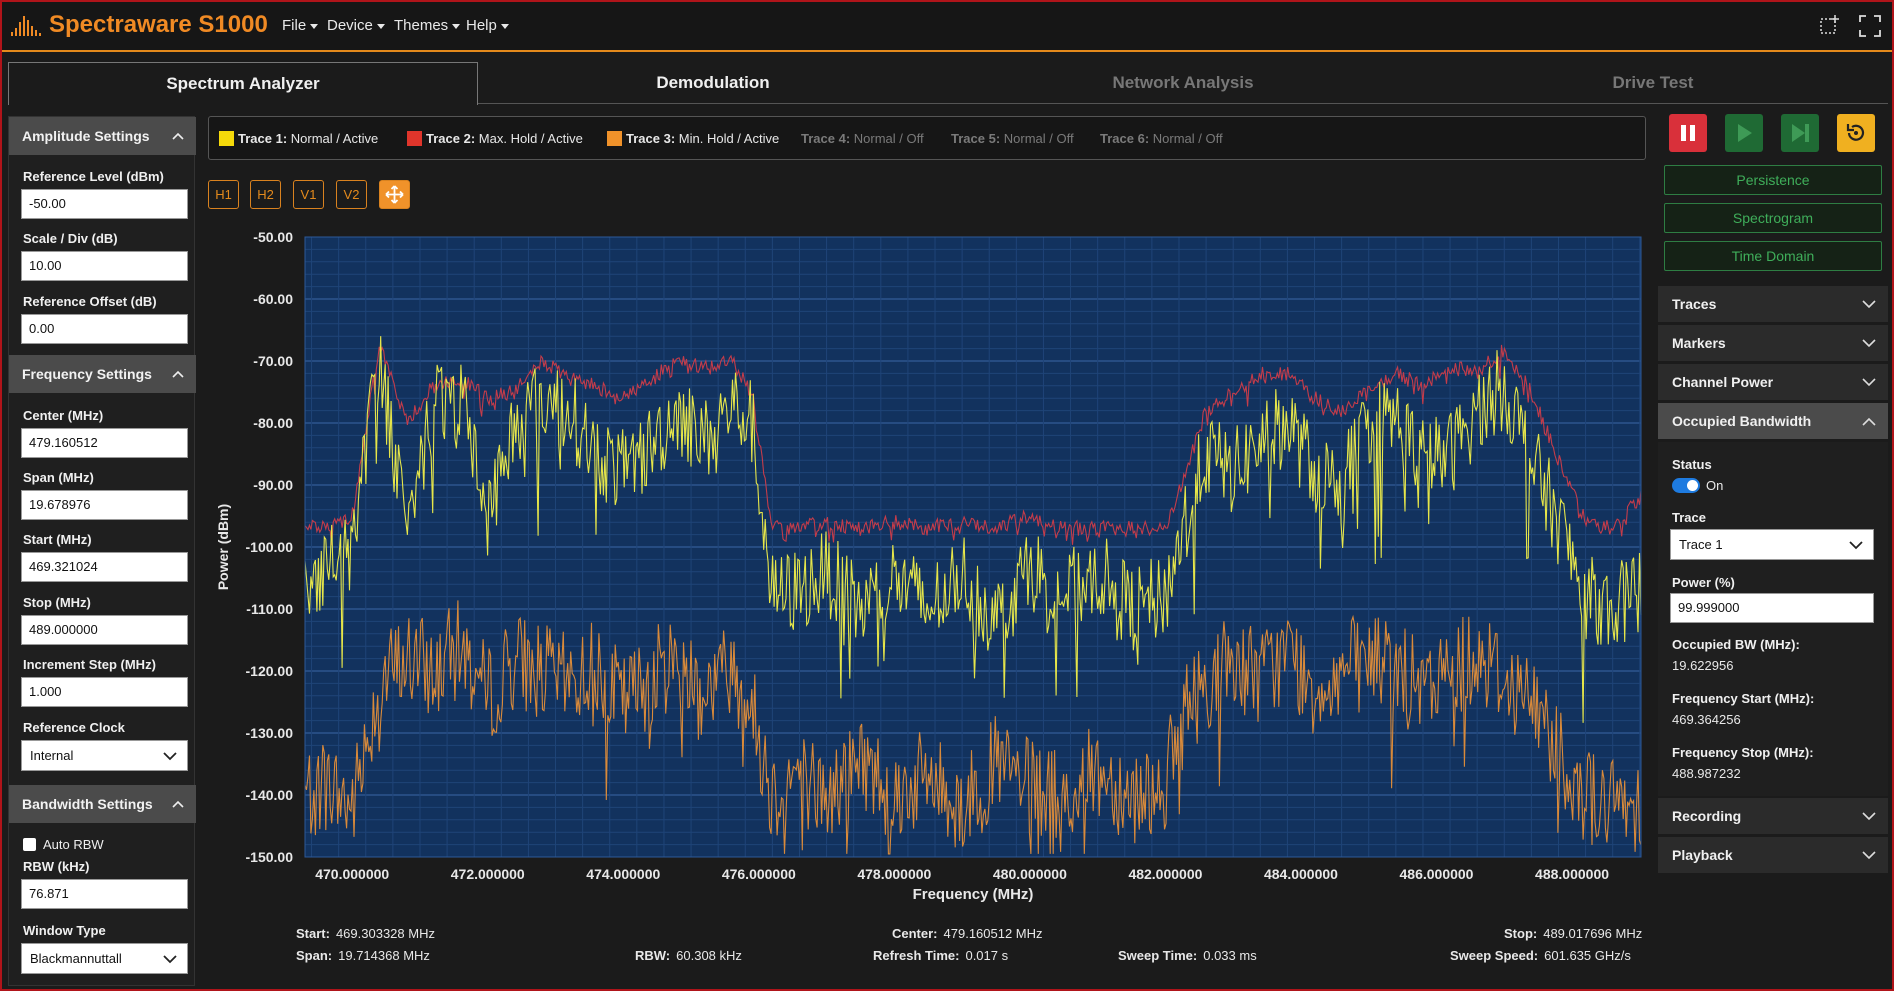 The width and height of the screenshot is (1894, 991). Describe the element at coordinates (265, 194) in the screenshot. I see `marker-h2-button: H2` at that location.